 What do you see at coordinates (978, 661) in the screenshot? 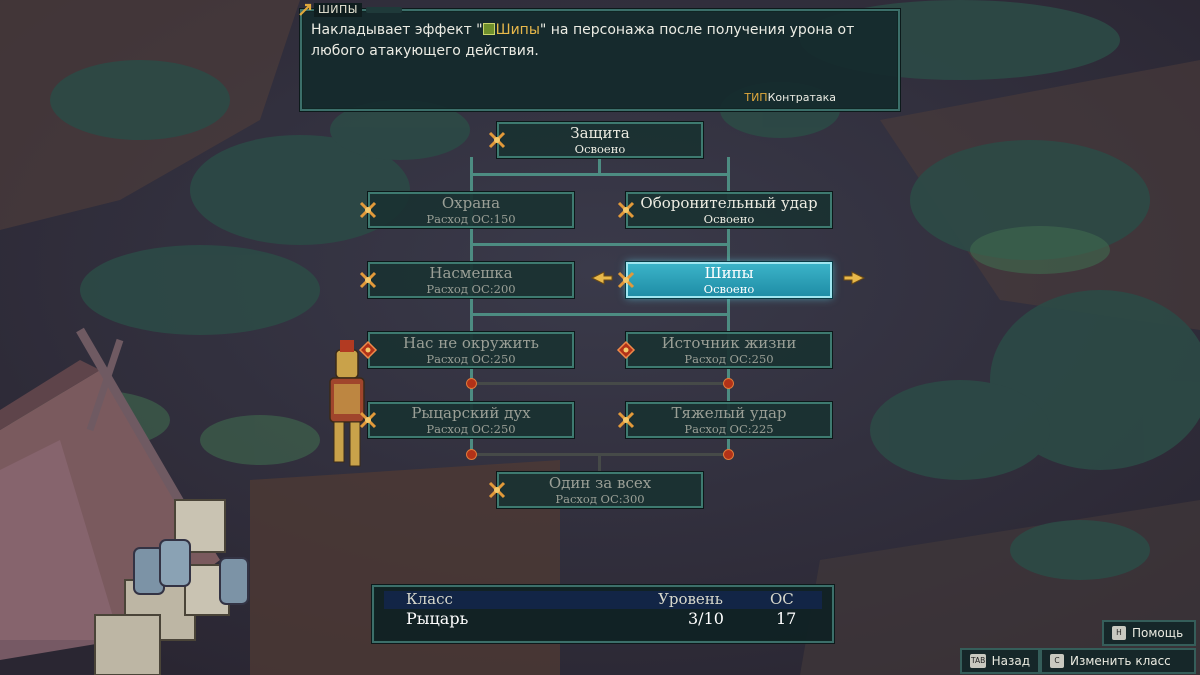
I see `tab-key-icon: TAB` at bounding box center [978, 661].